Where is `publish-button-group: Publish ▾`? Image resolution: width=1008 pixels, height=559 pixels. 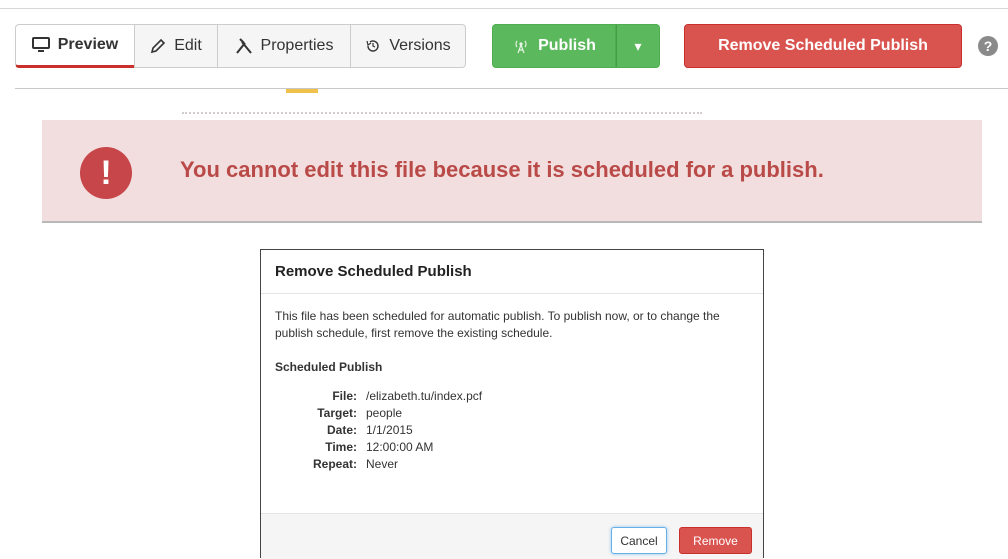 publish-button-group: Publish ▾ is located at coordinates (576, 46).